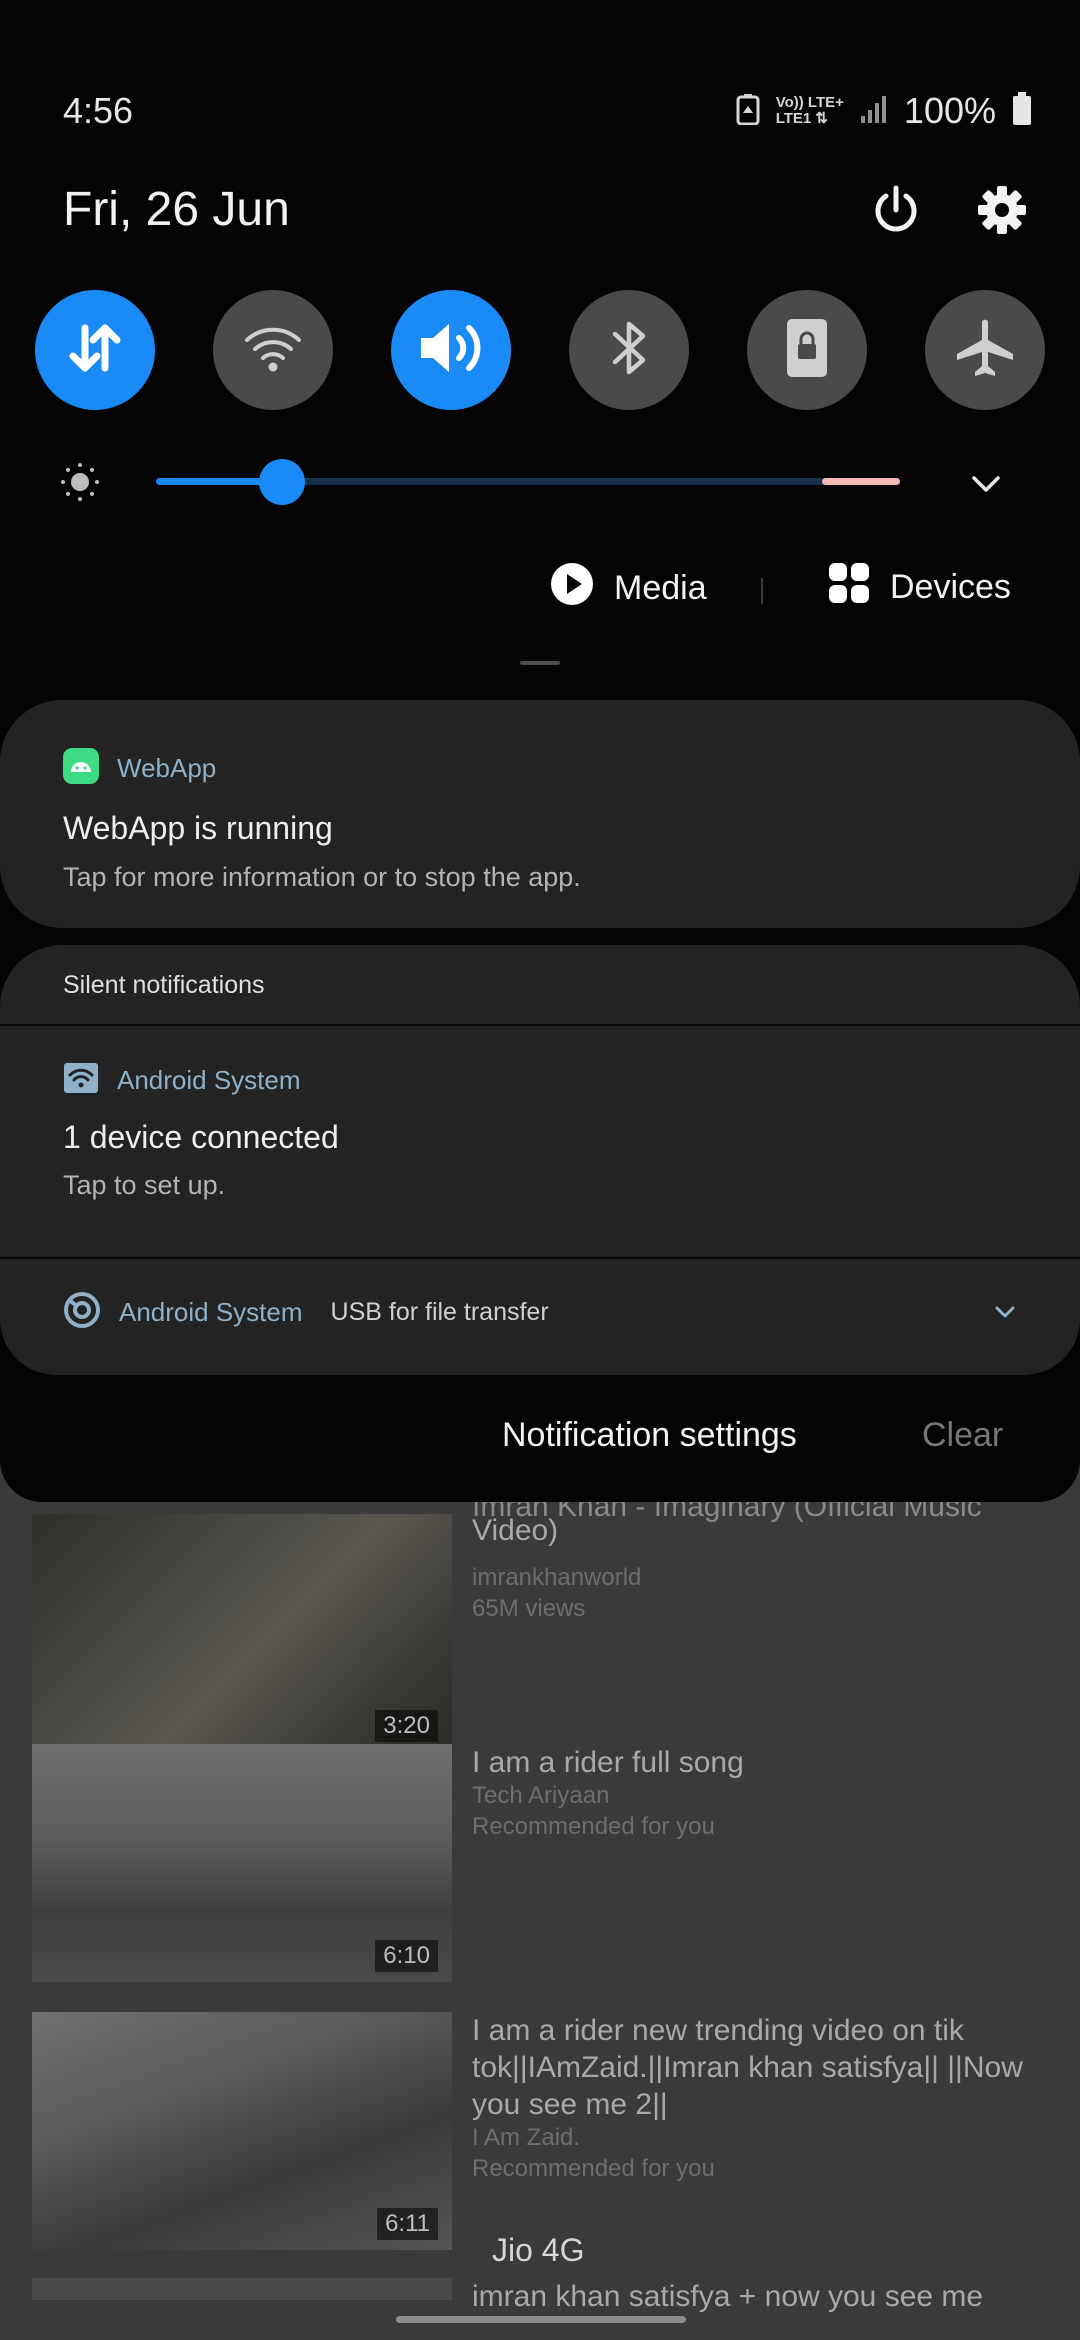  I want to click on devices-button: Devices, so click(919, 587).